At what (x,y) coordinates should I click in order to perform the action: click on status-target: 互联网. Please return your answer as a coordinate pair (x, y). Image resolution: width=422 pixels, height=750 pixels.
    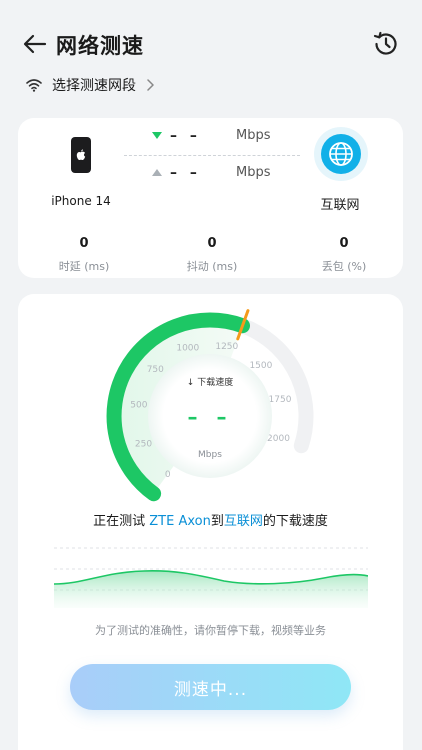
    Looking at the image, I should click on (243, 521).